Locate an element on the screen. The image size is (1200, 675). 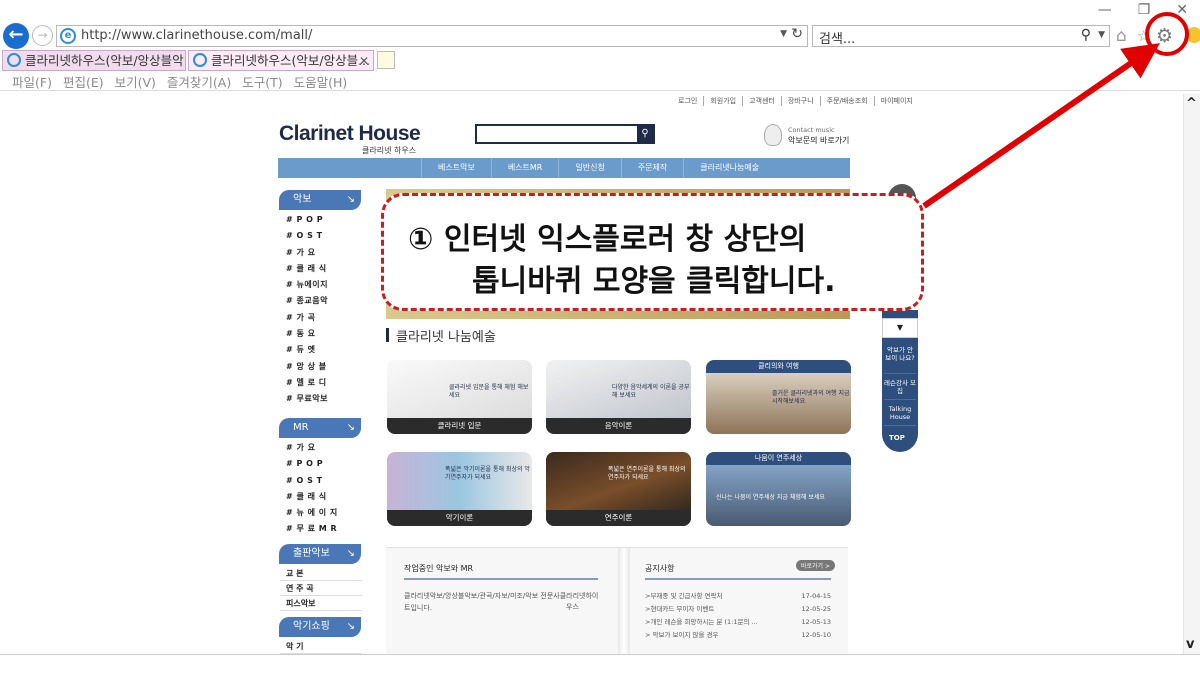
lnb-item: 연 주 곡 is located at coordinates (321, 588).